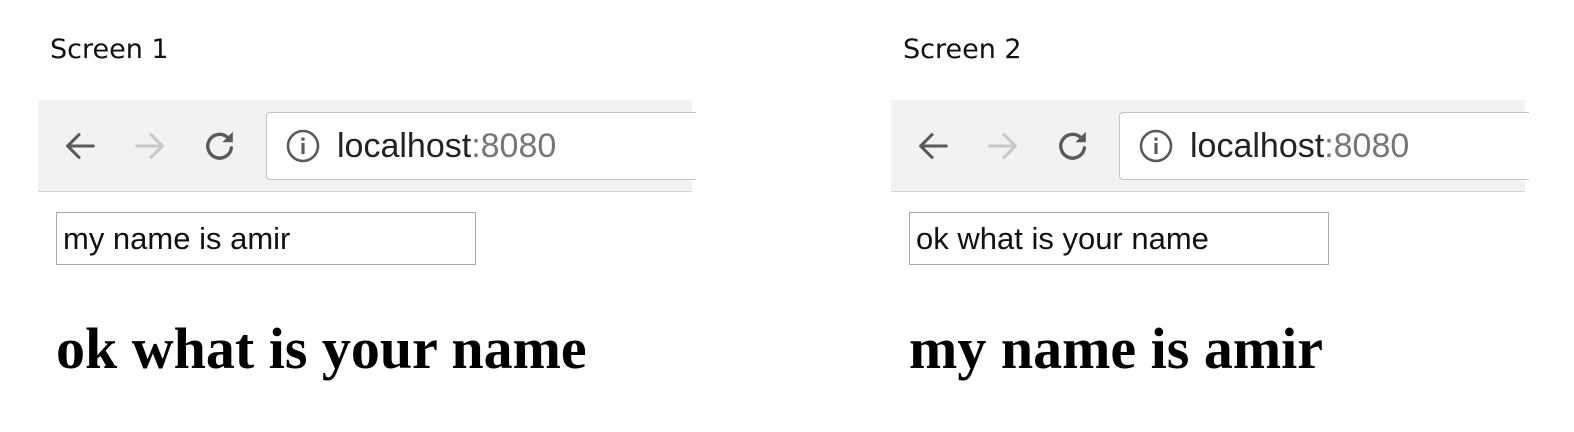 This screenshot has width=1574, height=432. Describe the element at coordinates (1116, 348) in the screenshot. I see `message-heading: my name is amir` at that location.